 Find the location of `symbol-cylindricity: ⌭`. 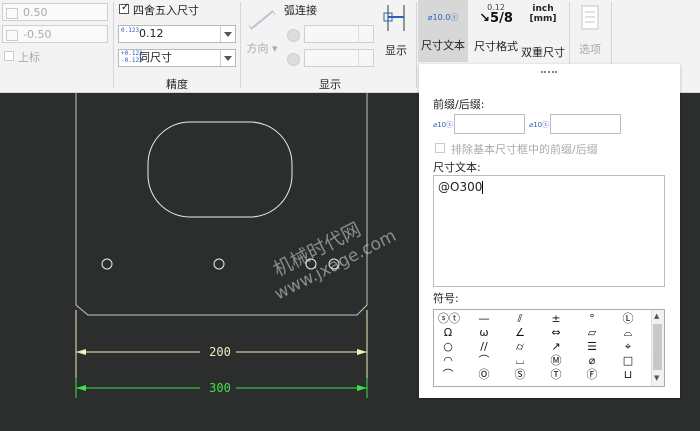

symbol-cylindricity: ⌭ is located at coordinates (520, 347).